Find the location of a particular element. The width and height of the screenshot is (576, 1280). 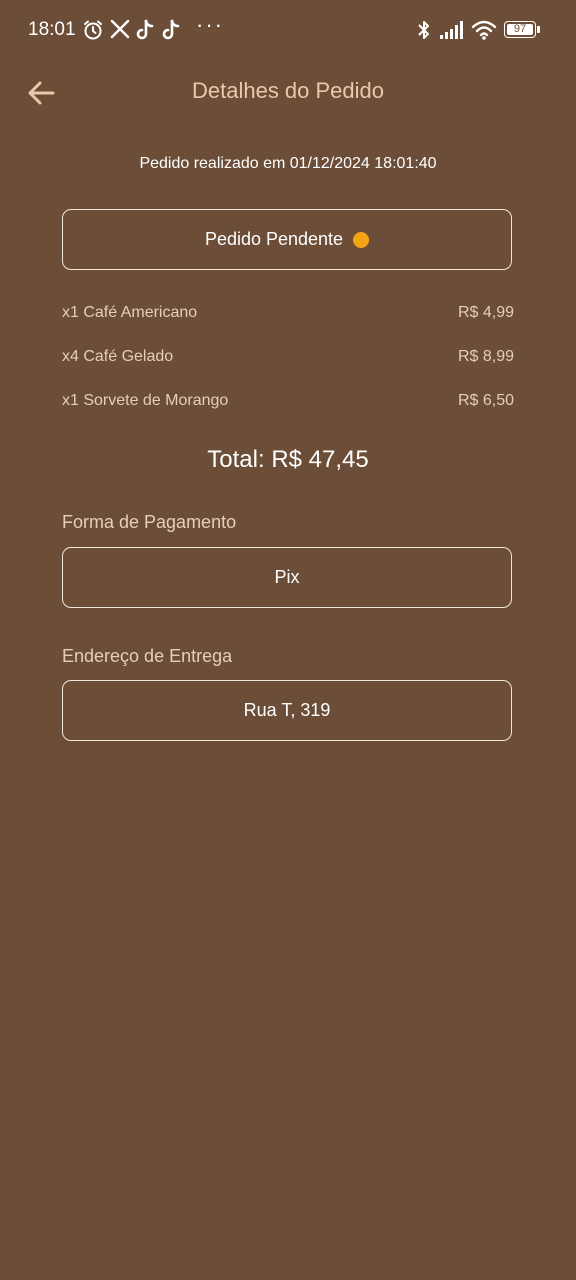

item-name: x4 Café Gelado is located at coordinates (118, 356).